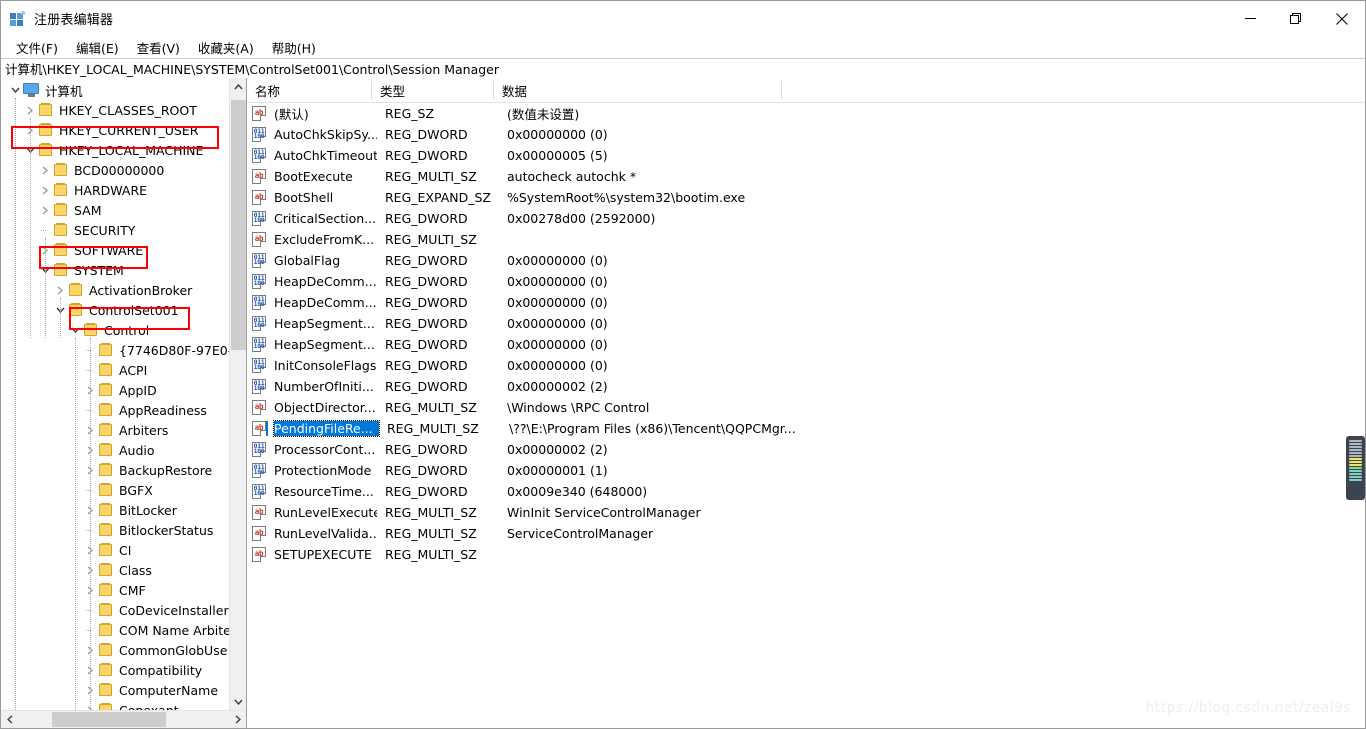 The height and width of the screenshot is (729, 1366). Describe the element at coordinates (1296, 18) in the screenshot. I see `maximize-button` at that location.